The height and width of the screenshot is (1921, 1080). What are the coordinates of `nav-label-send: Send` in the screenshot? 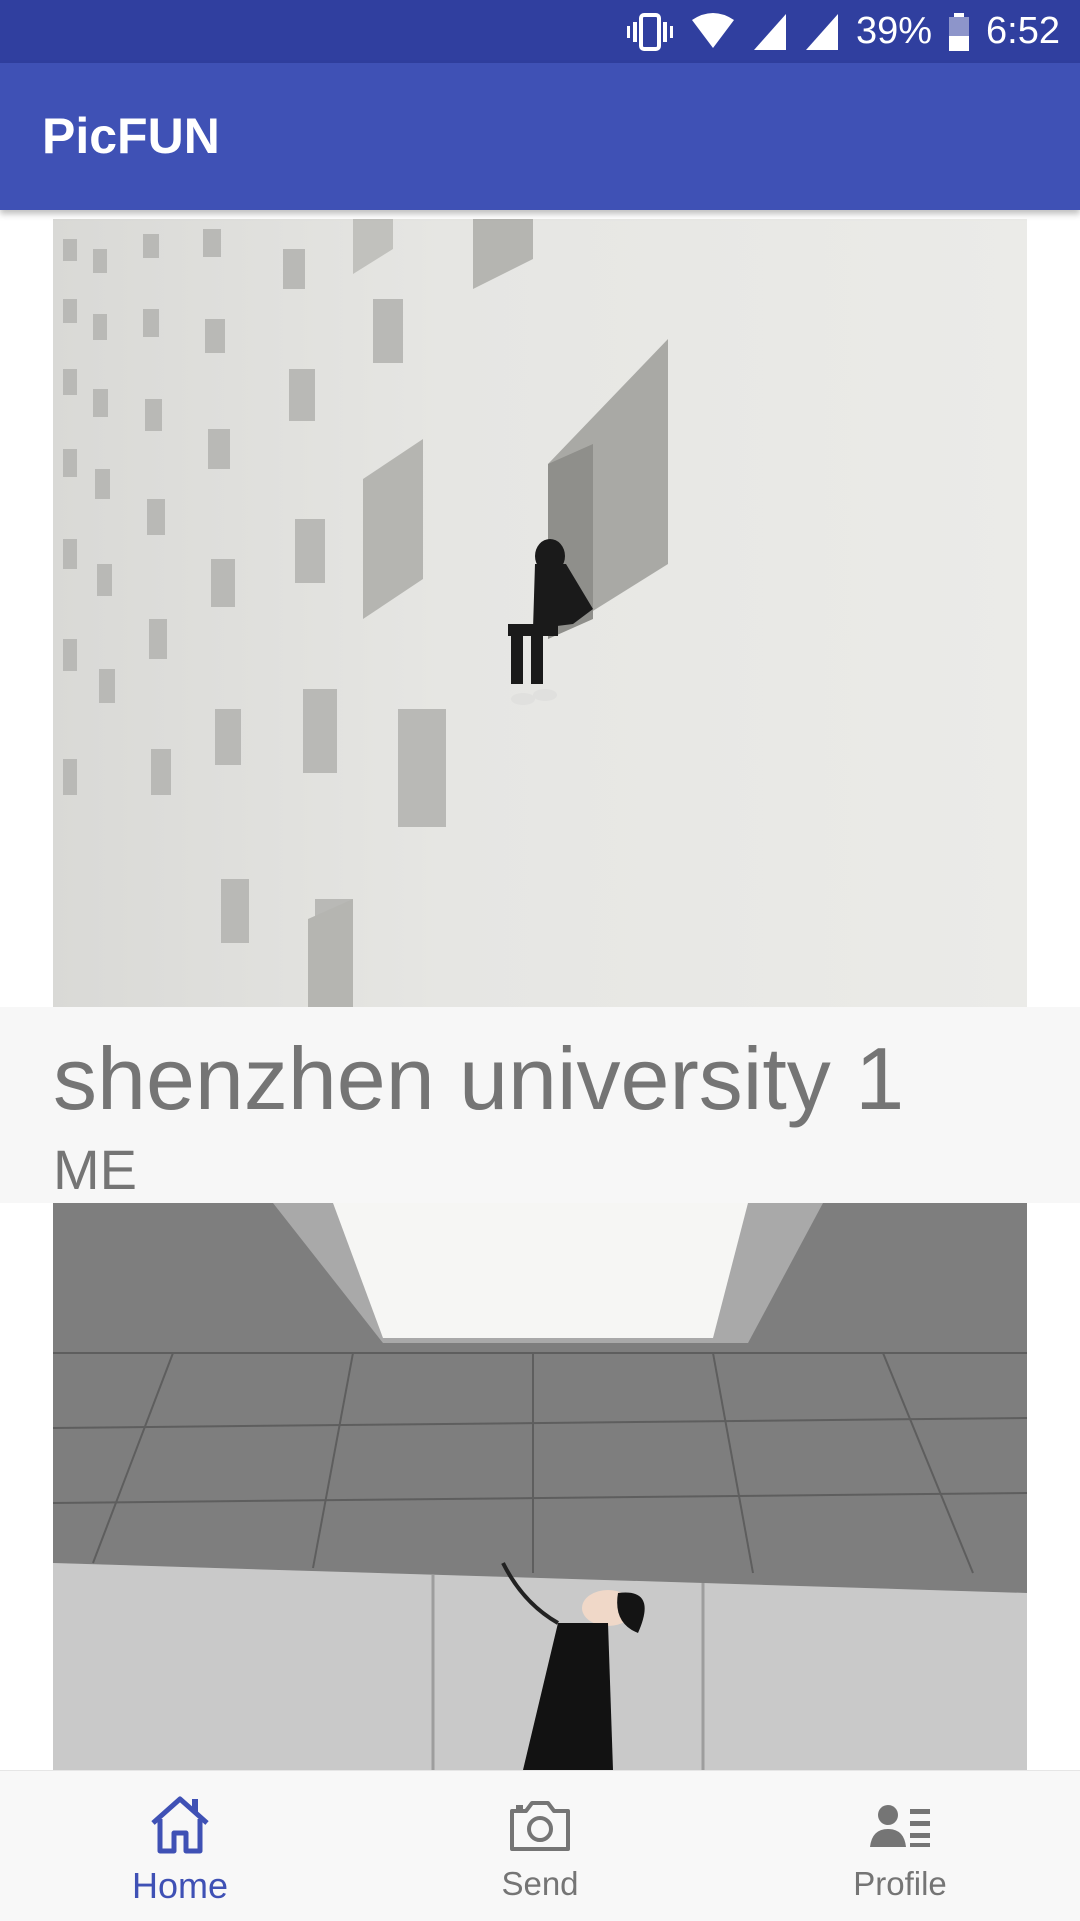 It's located at (540, 1883).